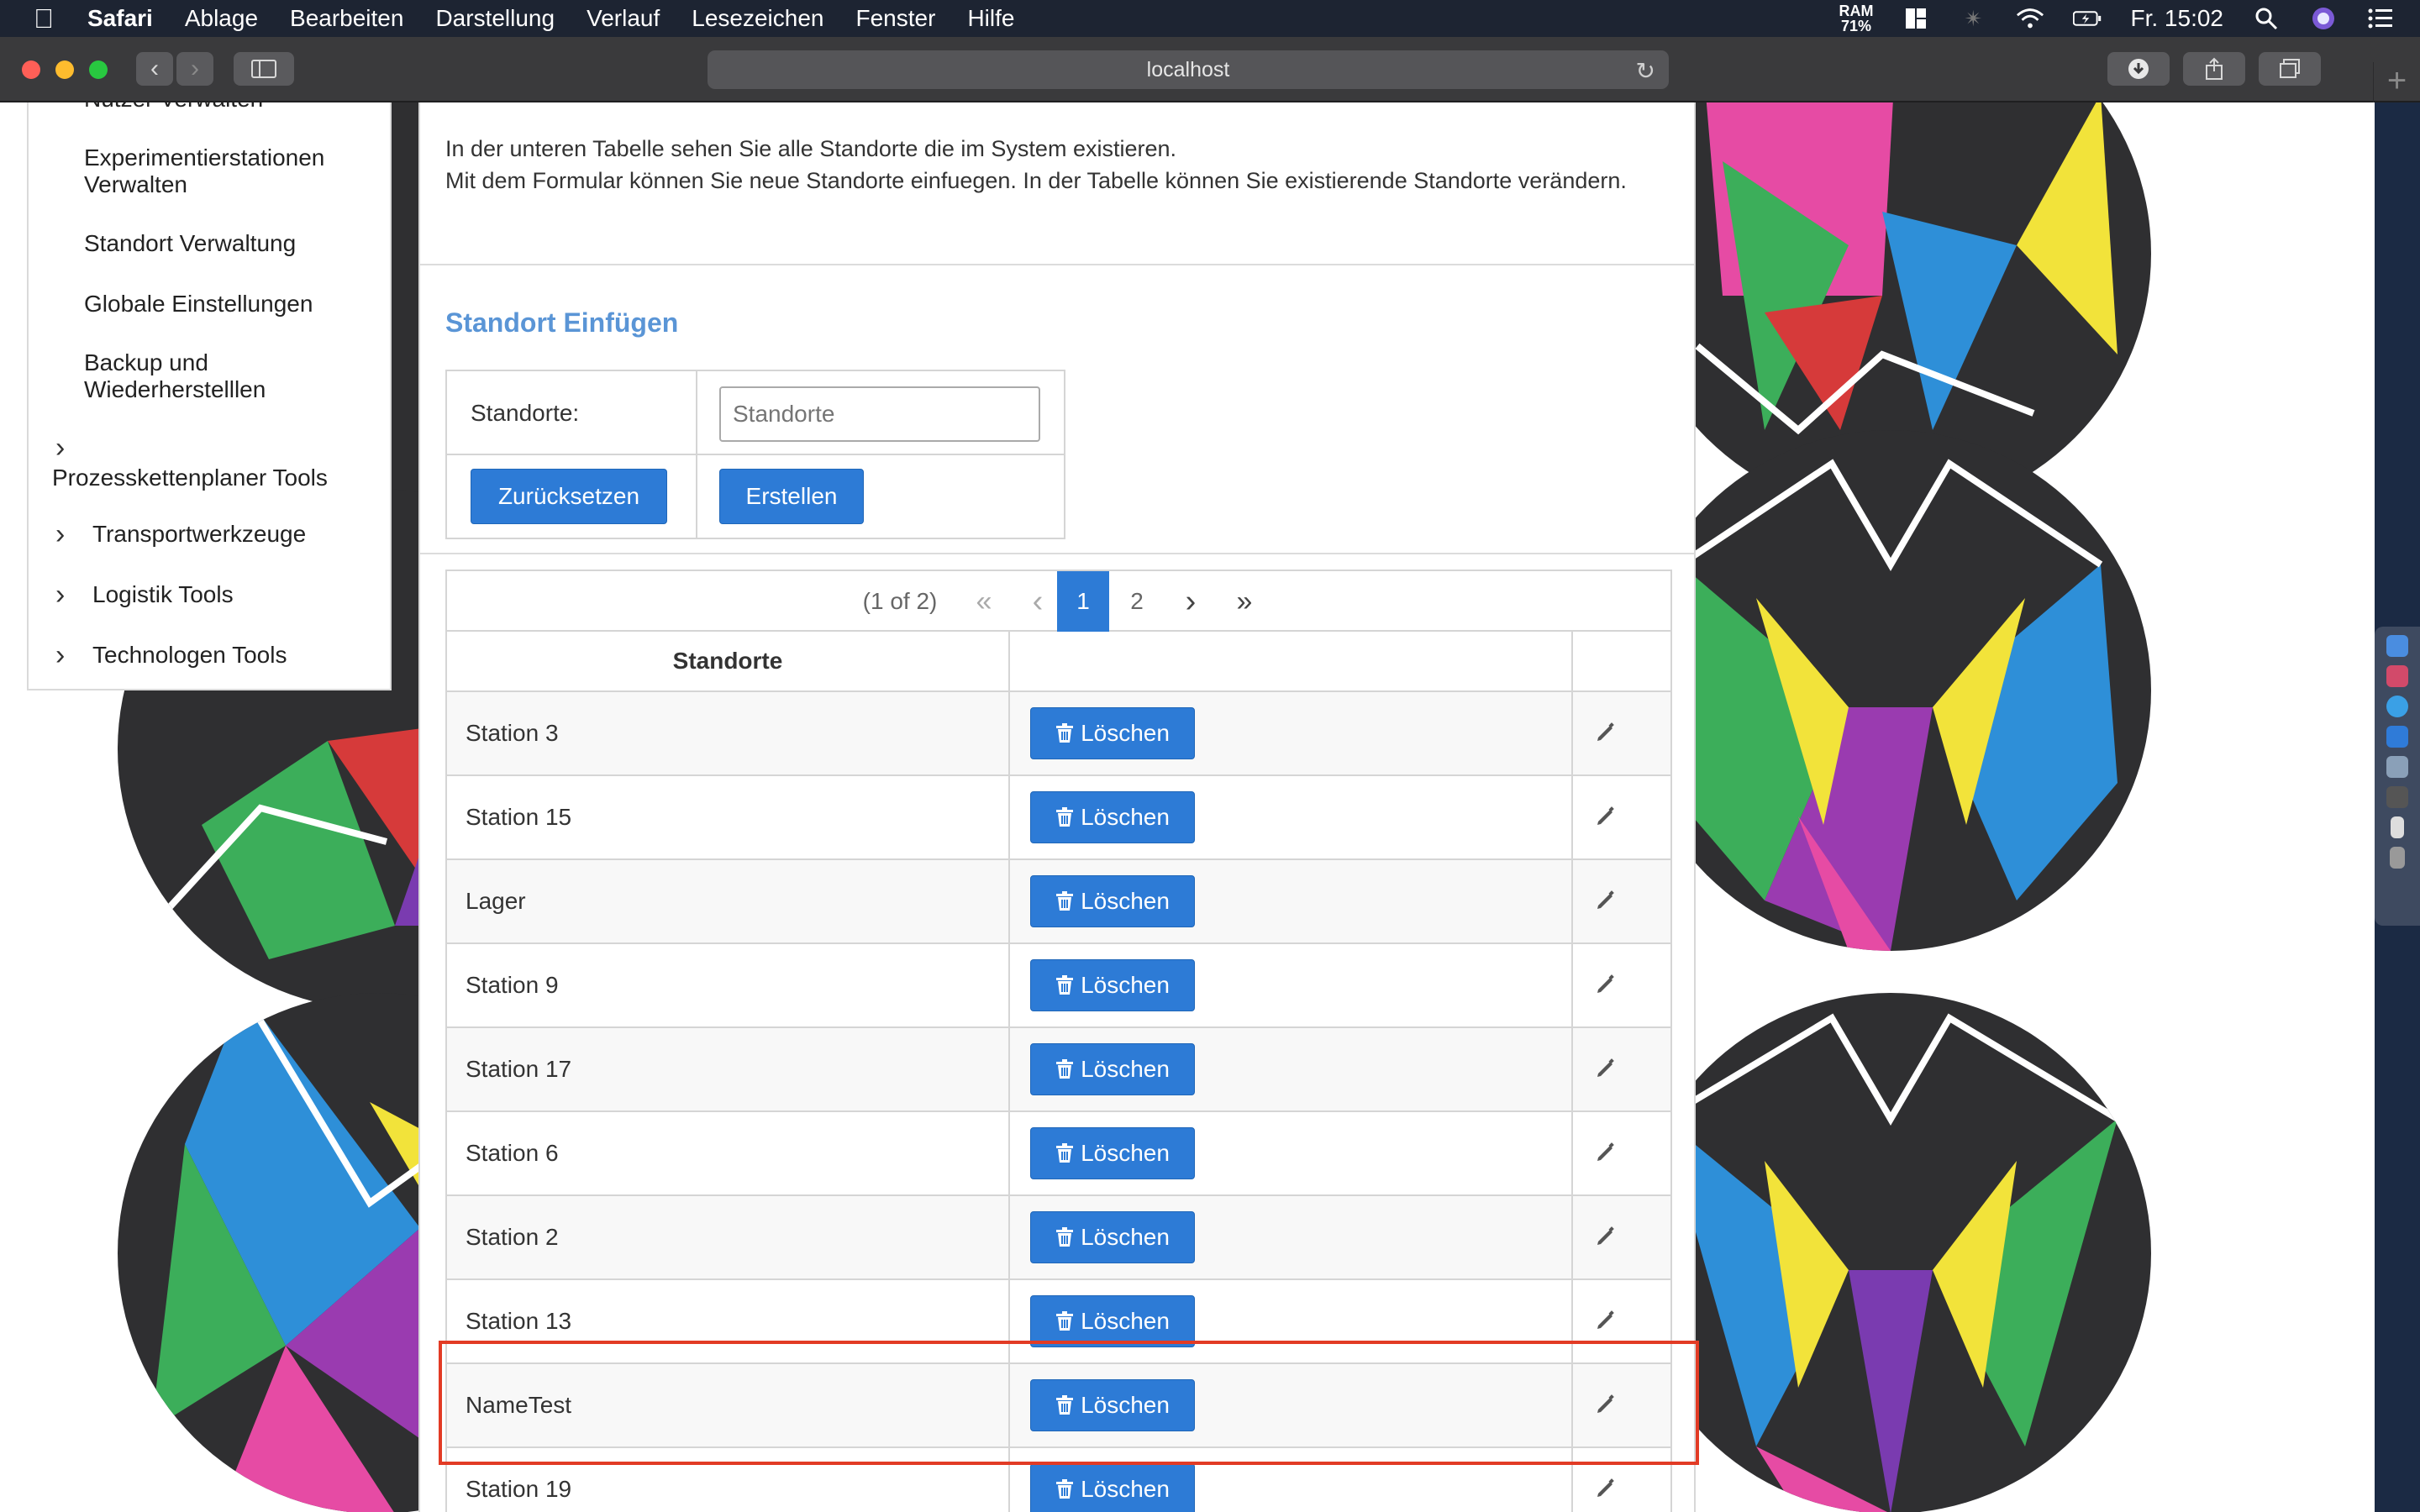 The image size is (2420, 1512). Describe the element at coordinates (623, 18) in the screenshot. I see `menu-verlauf: Verlauf` at that location.